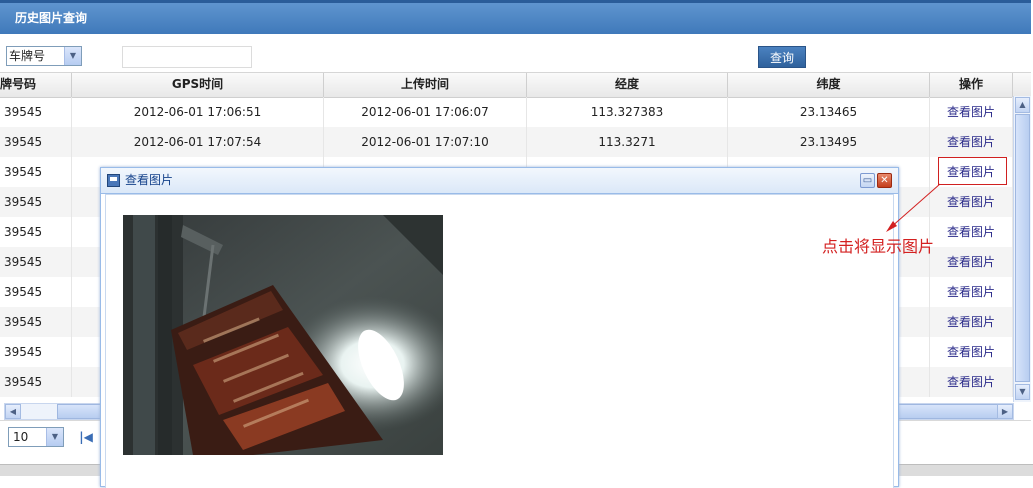 The height and width of the screenshot is (488, 1033). I want to click on dialog-title: 查看图片, so click(149, 180).